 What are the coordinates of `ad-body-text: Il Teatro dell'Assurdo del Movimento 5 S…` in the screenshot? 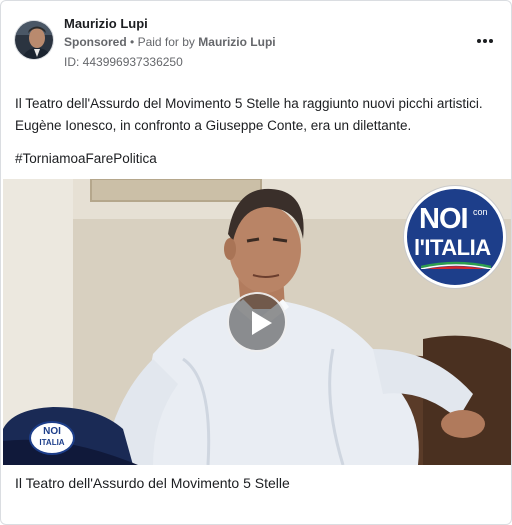 It's located at (249, 114).